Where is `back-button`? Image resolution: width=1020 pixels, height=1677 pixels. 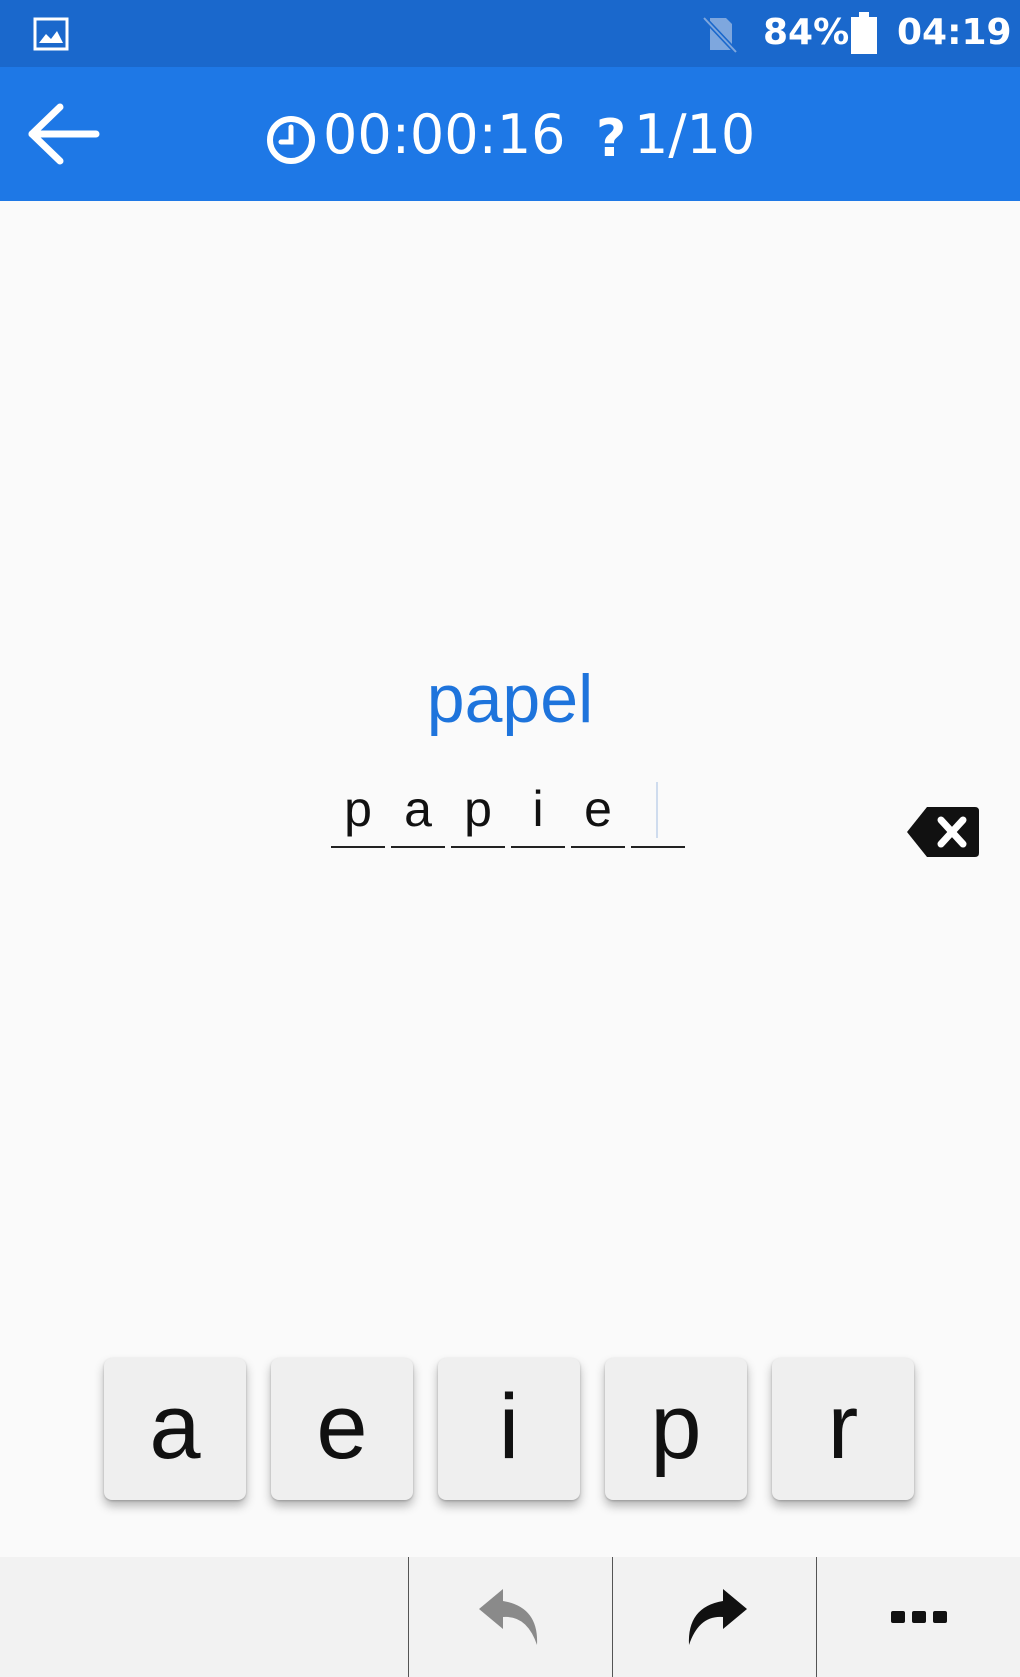
back-button is located at coordinates (64, 134).